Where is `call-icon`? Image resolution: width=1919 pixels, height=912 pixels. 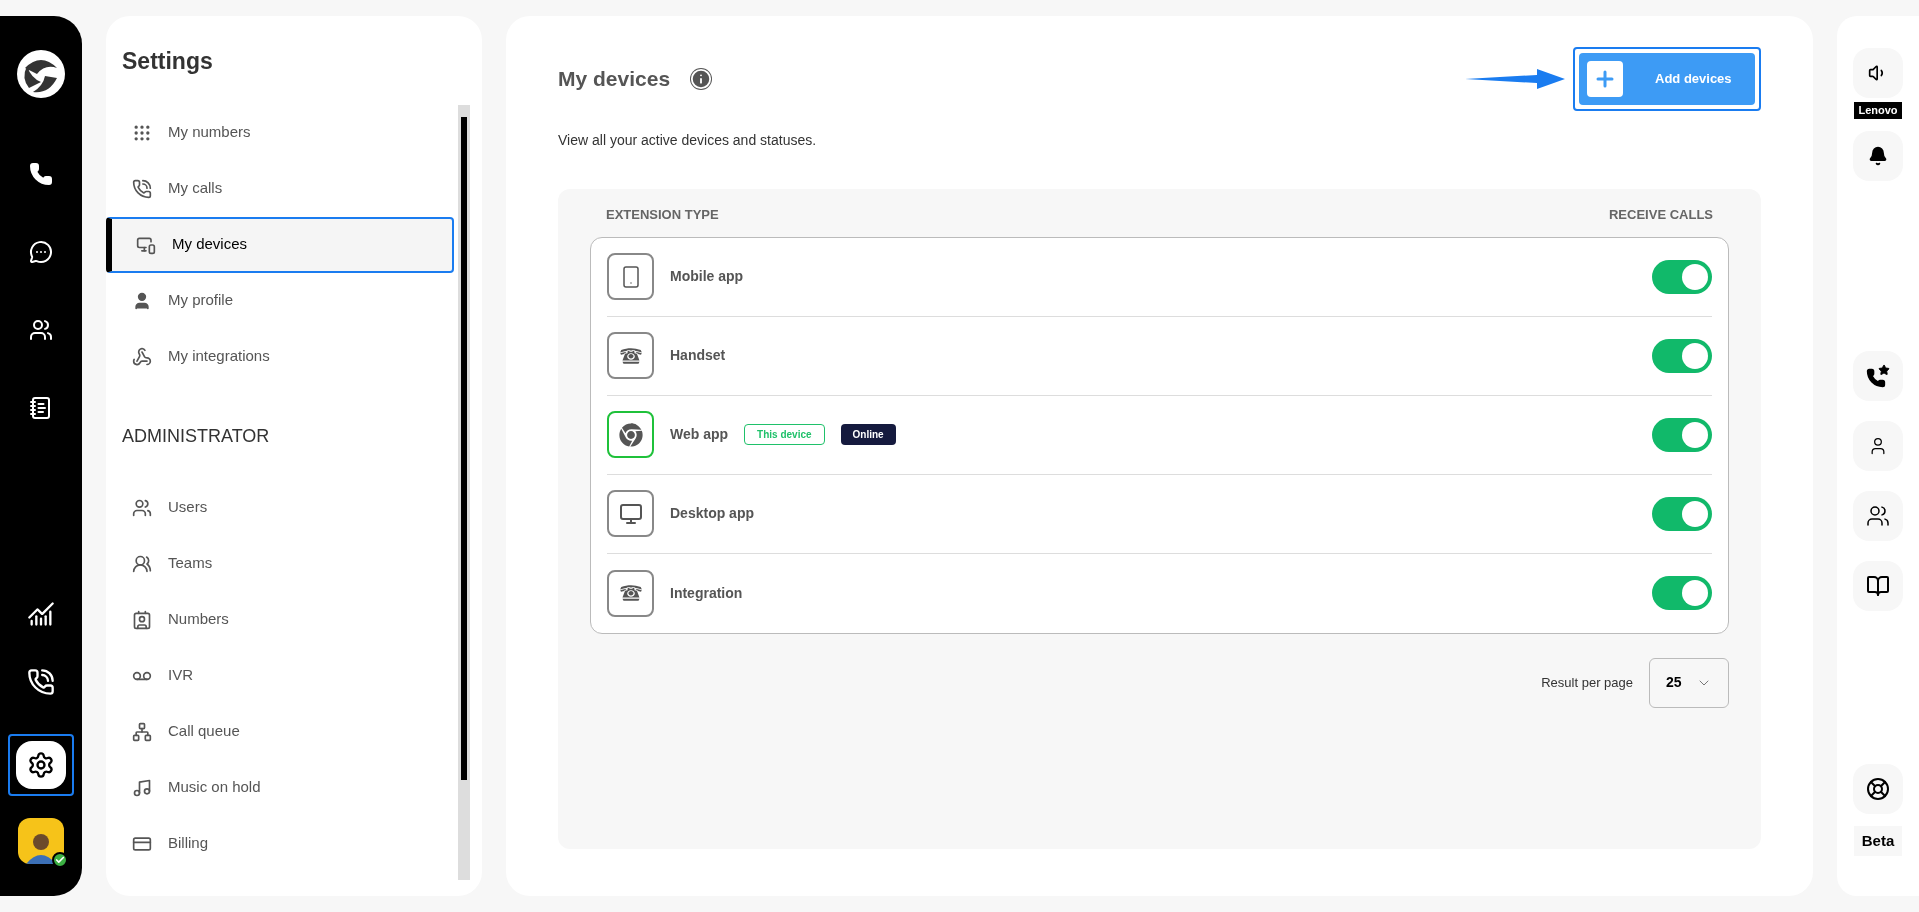 call-icon is located at coordinates (142, 188).